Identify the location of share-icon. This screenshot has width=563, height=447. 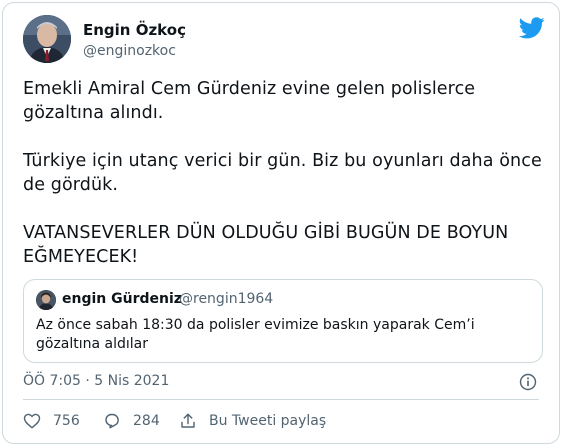
(188, 420).